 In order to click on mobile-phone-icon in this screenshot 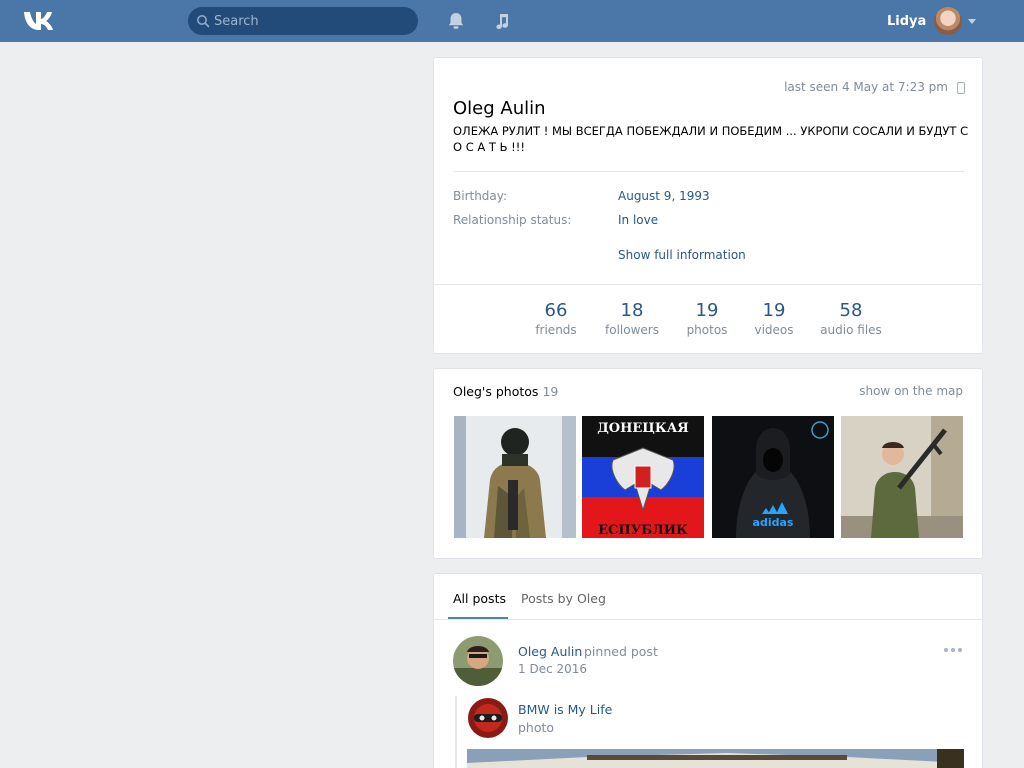, I will do `click(961, 88)`.